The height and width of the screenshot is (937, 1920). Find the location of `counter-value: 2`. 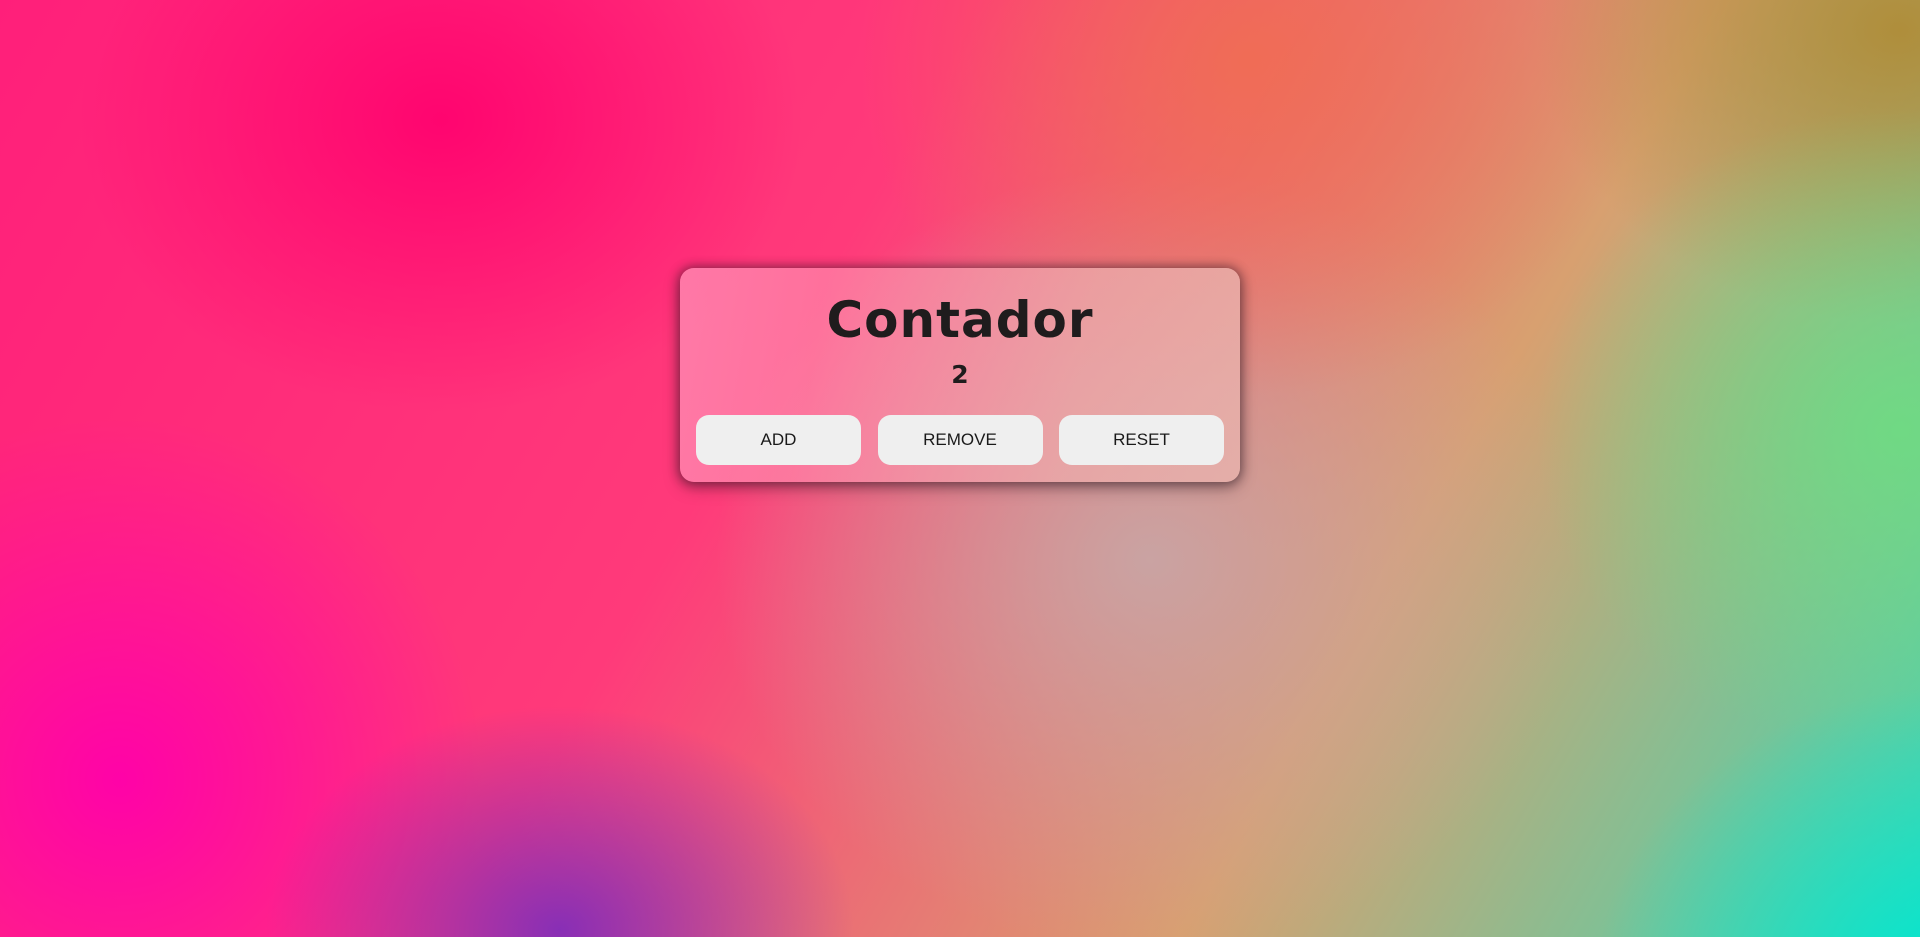

counter-value: 2 is located at coordinates (960, 374).